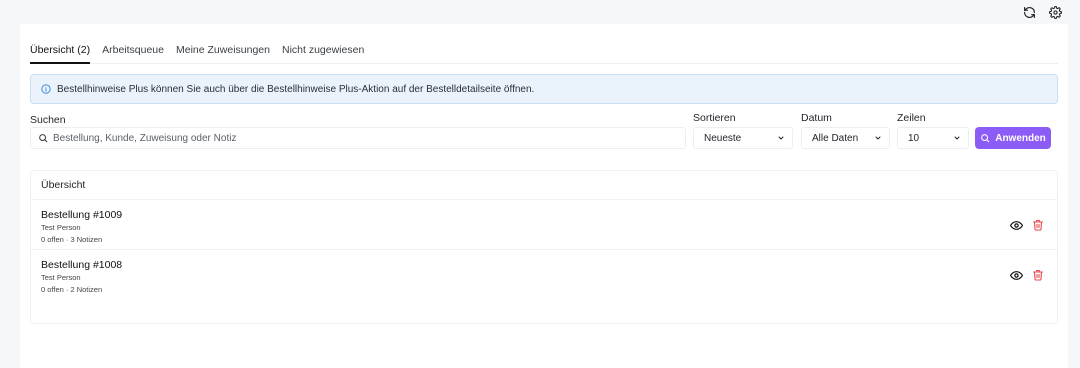 This screenshot has width=1080, height=368. I want to click on tab-overview: Übersicht (2), so click(60, 51).